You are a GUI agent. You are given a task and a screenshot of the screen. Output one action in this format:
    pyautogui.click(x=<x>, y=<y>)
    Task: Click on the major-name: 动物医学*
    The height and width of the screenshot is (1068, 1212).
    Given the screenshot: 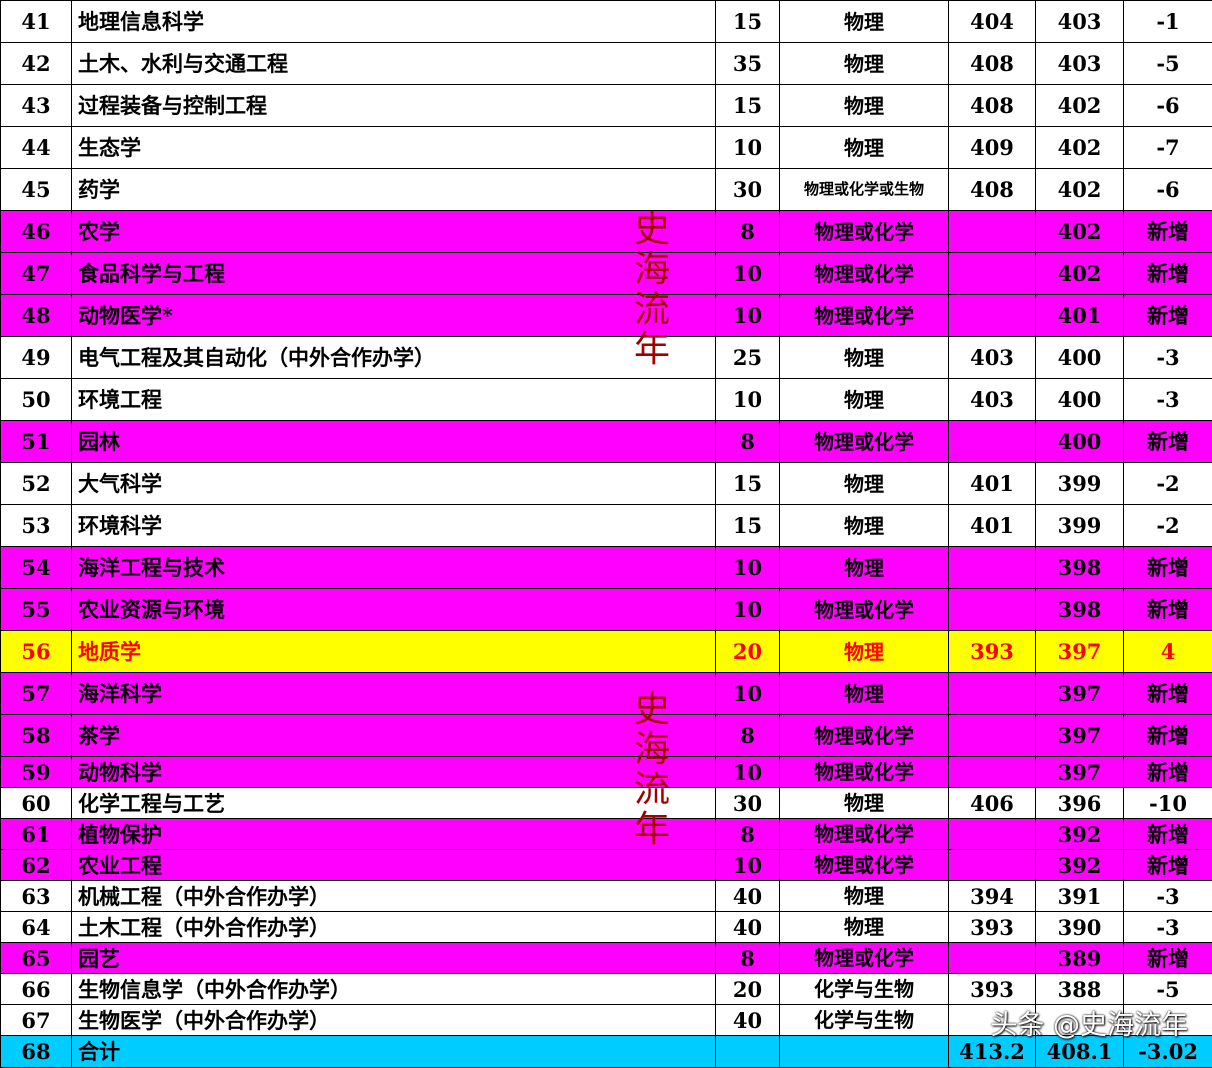 What is the action you would take?
    pyautogui.click(x=394, y=316)
    